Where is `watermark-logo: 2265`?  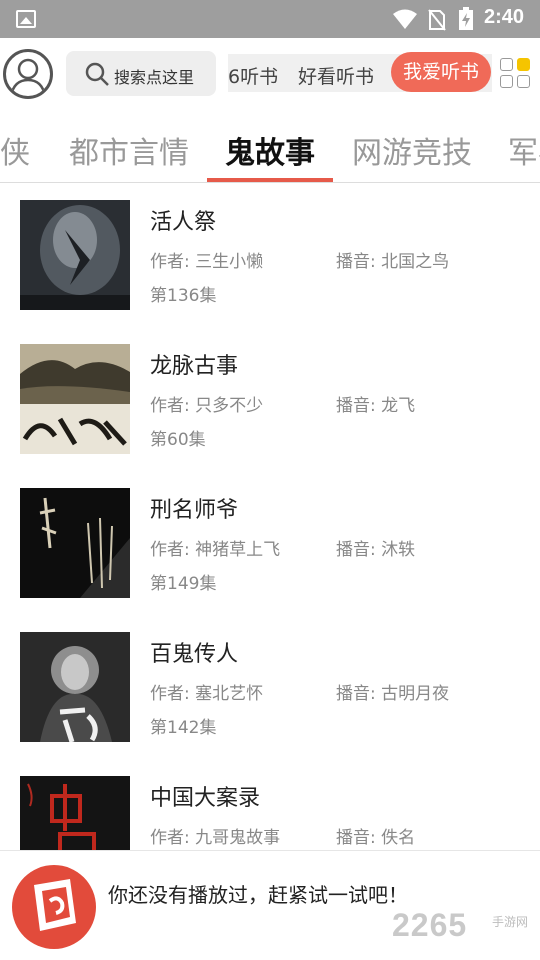
watermark-logo: 2265 is located at coordinates (430, 925).